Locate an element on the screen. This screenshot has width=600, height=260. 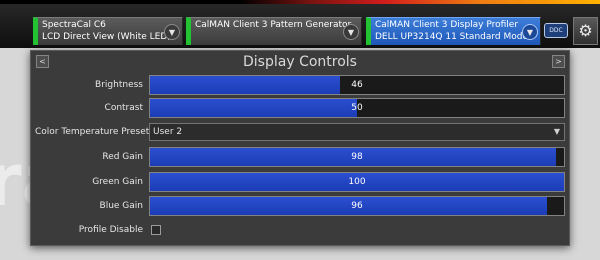
brightness-slider: 46 is located at coordinates (357, 85).